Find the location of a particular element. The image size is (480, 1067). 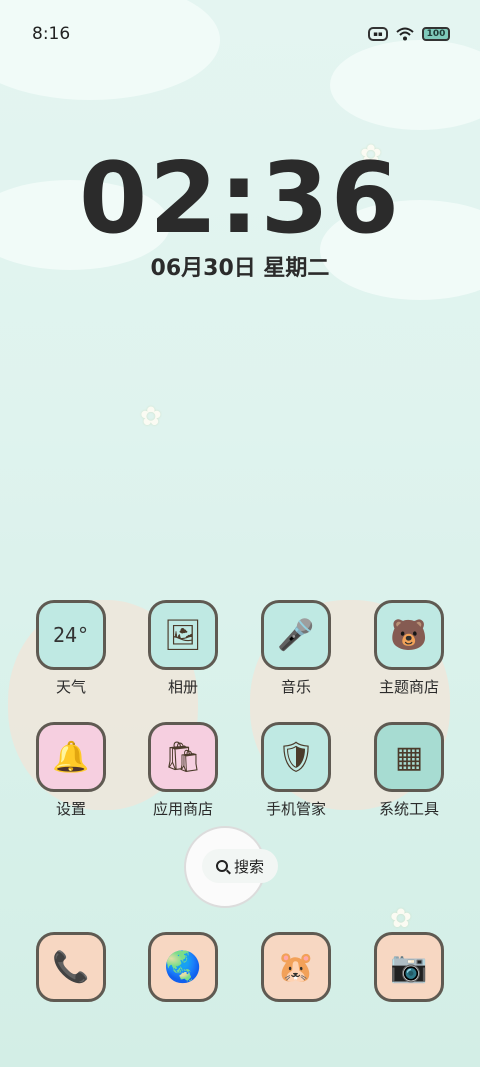

weather-icon: 24° is located at coordinates (71, 635).